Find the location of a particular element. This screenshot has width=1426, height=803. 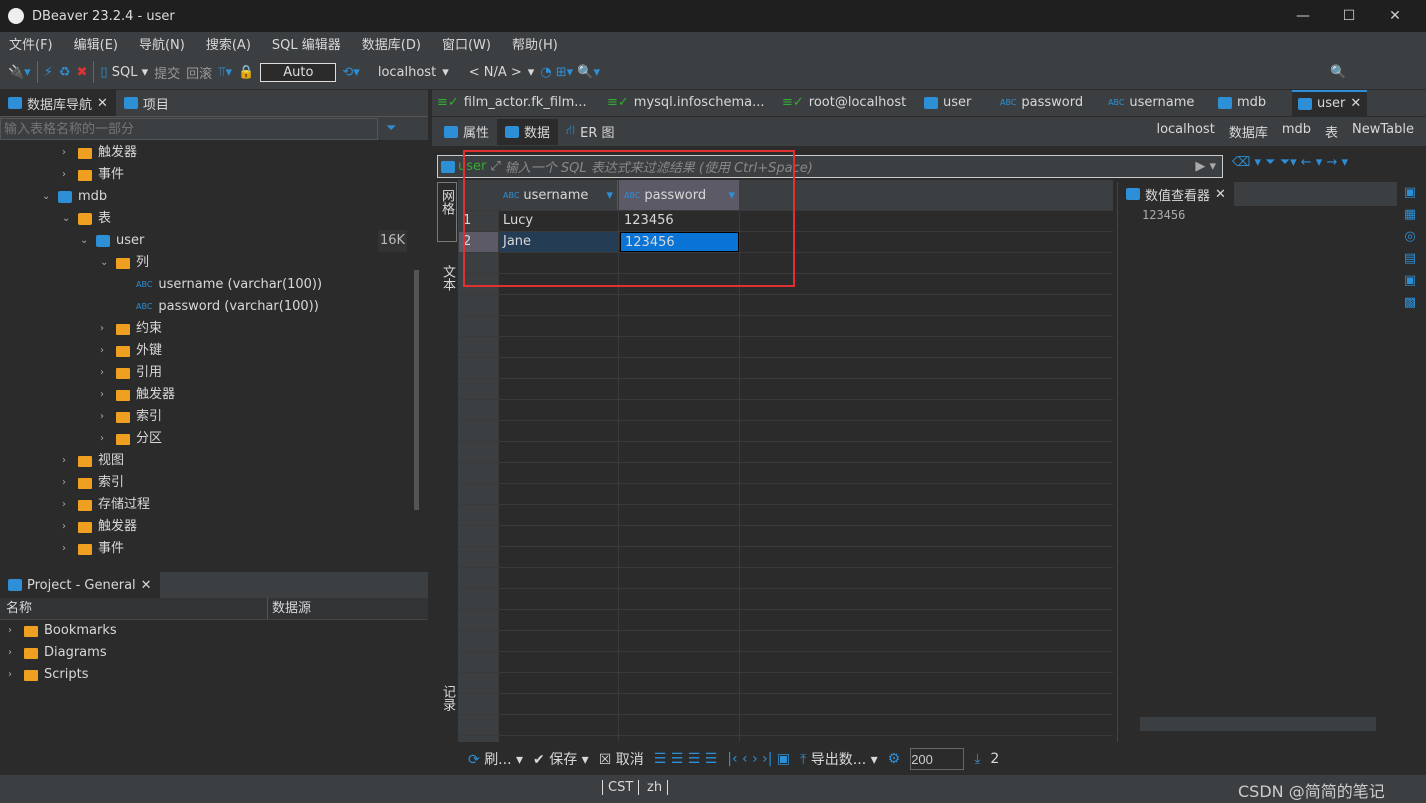

editor-tab: ≡✓ root@localhost is located at coordinates (844, 103).